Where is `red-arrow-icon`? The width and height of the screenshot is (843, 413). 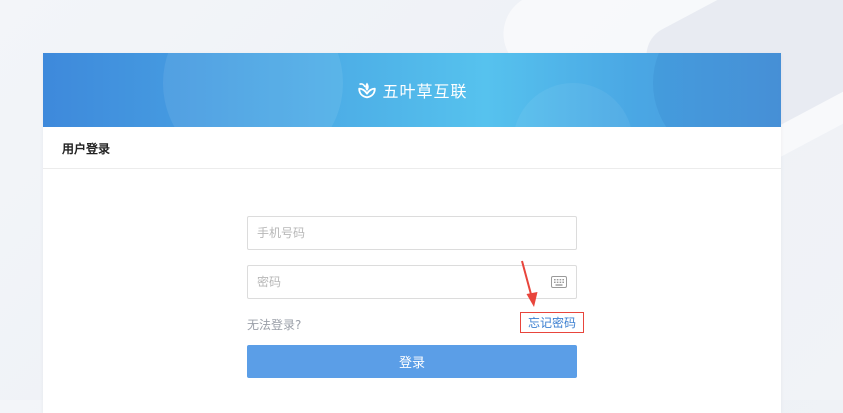 red-arrow-icon is located at coordinates (529, 283).